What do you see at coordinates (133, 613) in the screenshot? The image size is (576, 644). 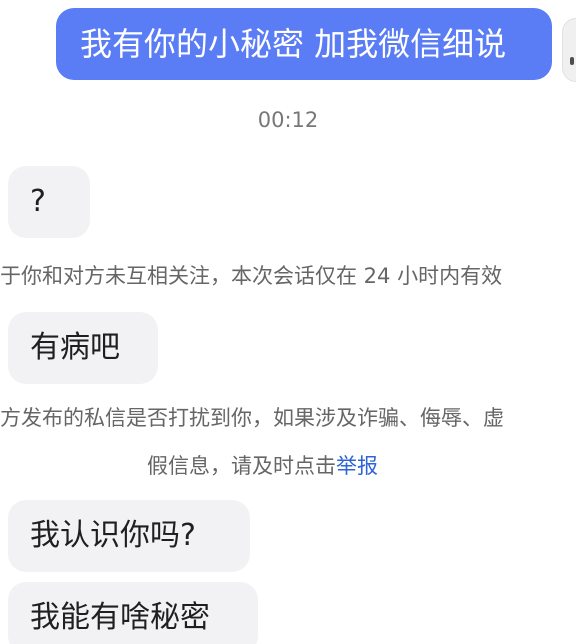 I see `incoming-message-bubble: 我能有啥秘密` at bounding box center [133, 613].